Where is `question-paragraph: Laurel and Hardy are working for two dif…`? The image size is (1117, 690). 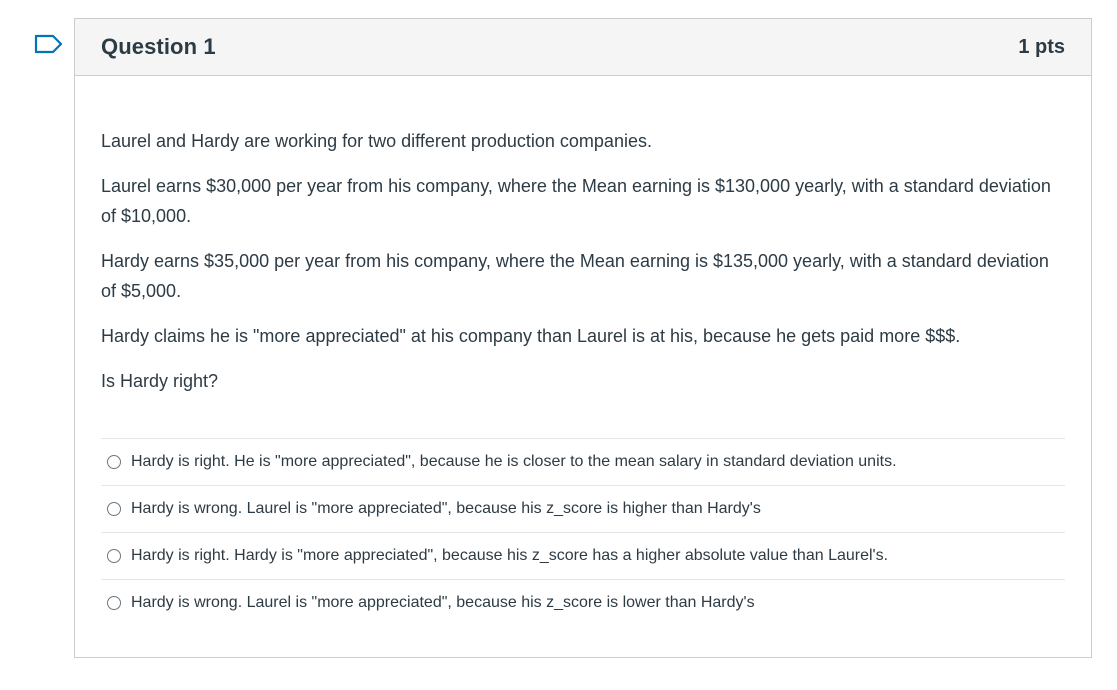 question-paragraph: Laurel and Hardy are working for two dif… is located at coordinates (376, 141).